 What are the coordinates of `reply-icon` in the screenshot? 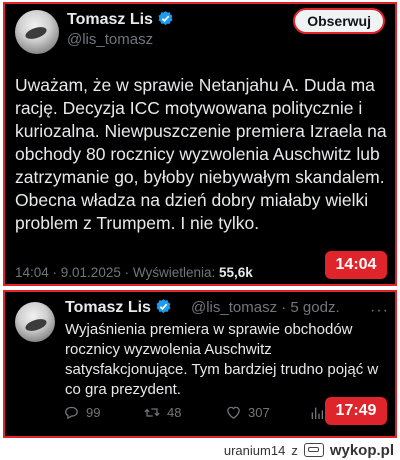 It's located at (71, 412).